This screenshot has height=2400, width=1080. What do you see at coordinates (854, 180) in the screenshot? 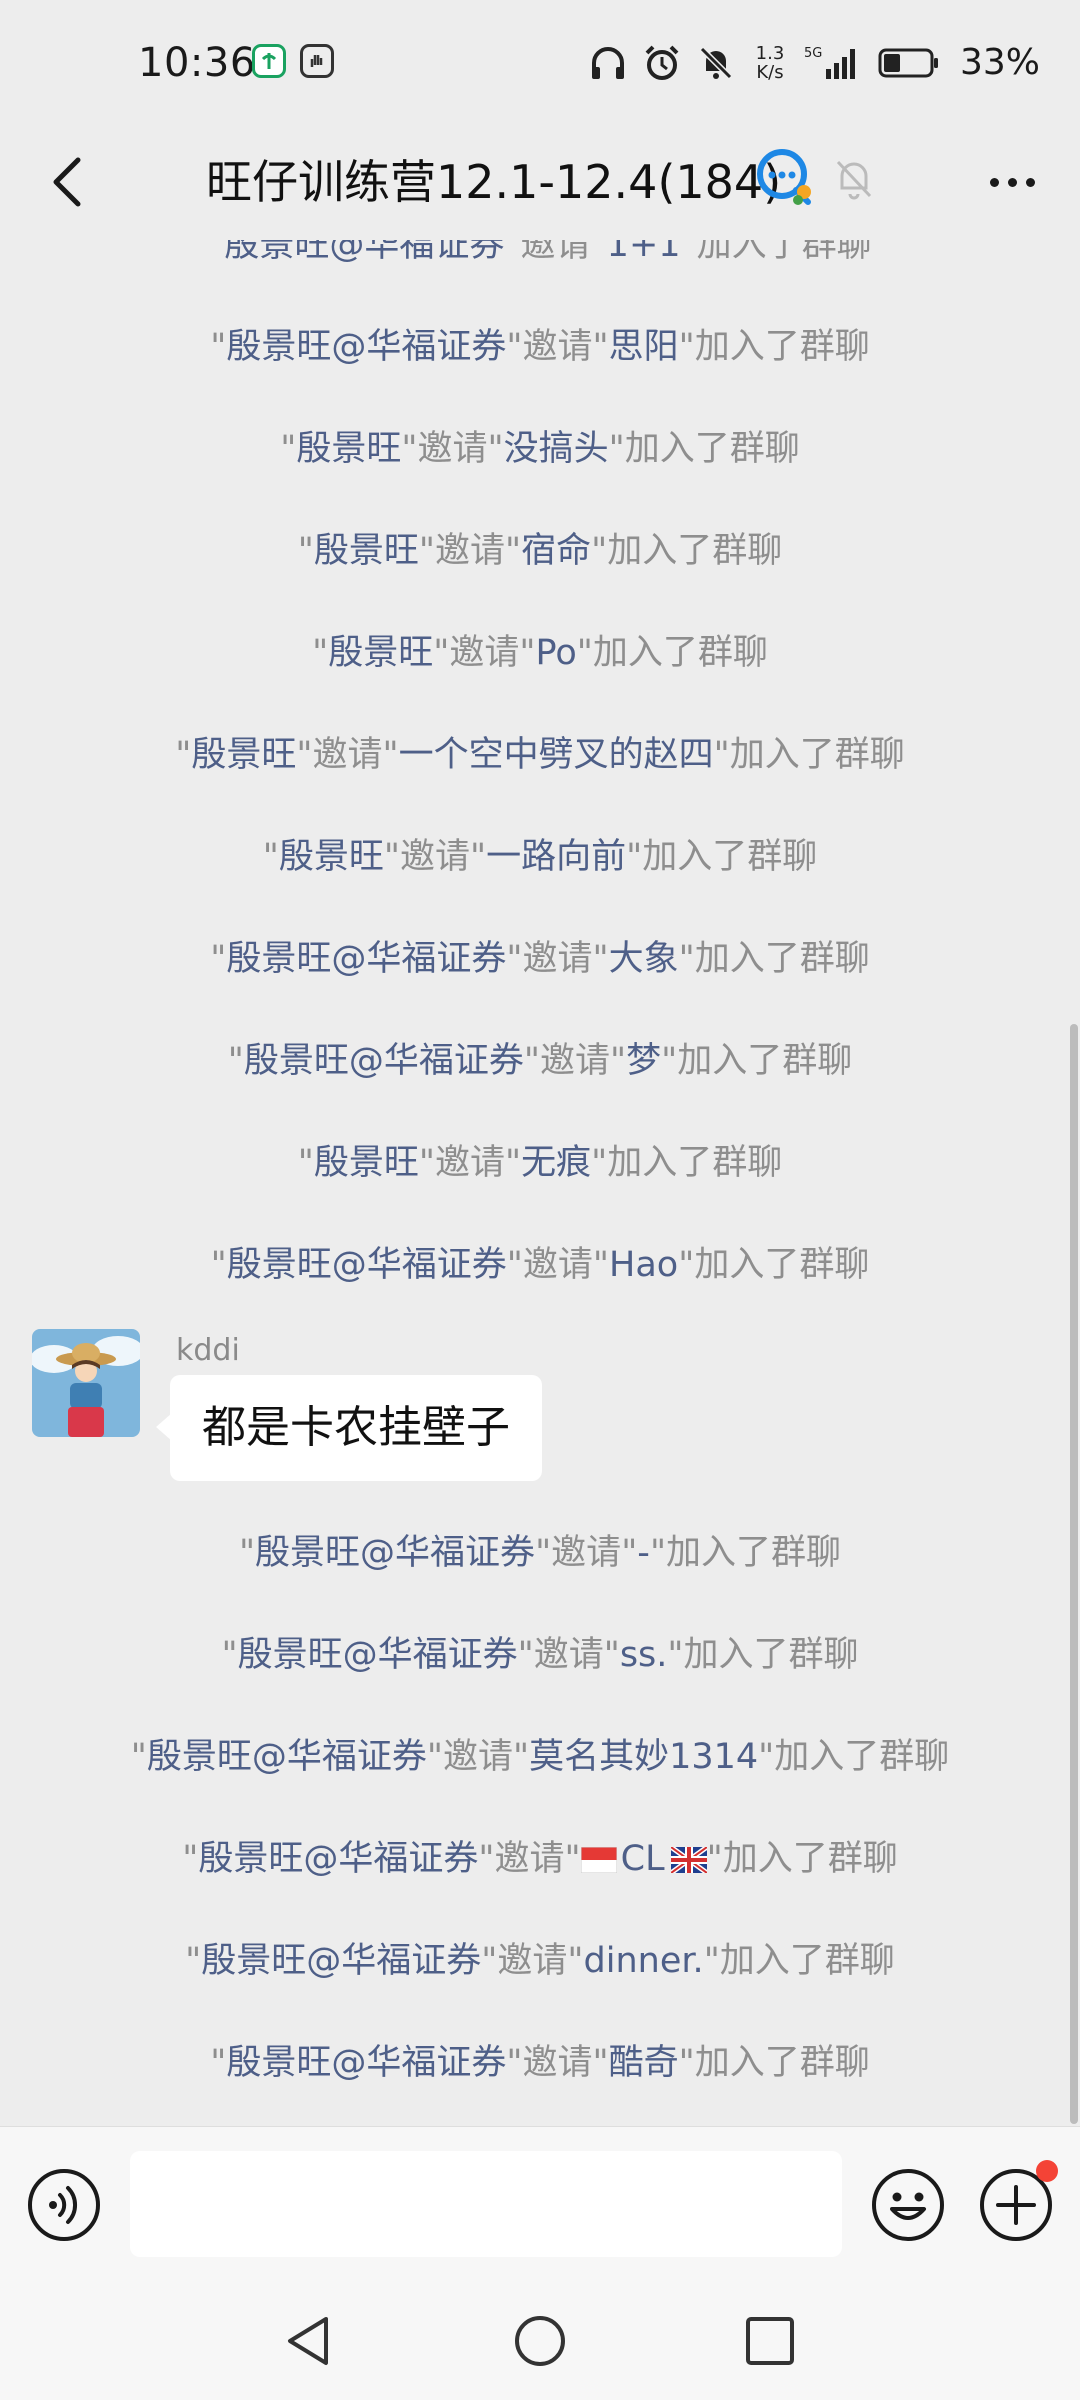
I see `bell-muted-icon` at bounding box center [854, 180].